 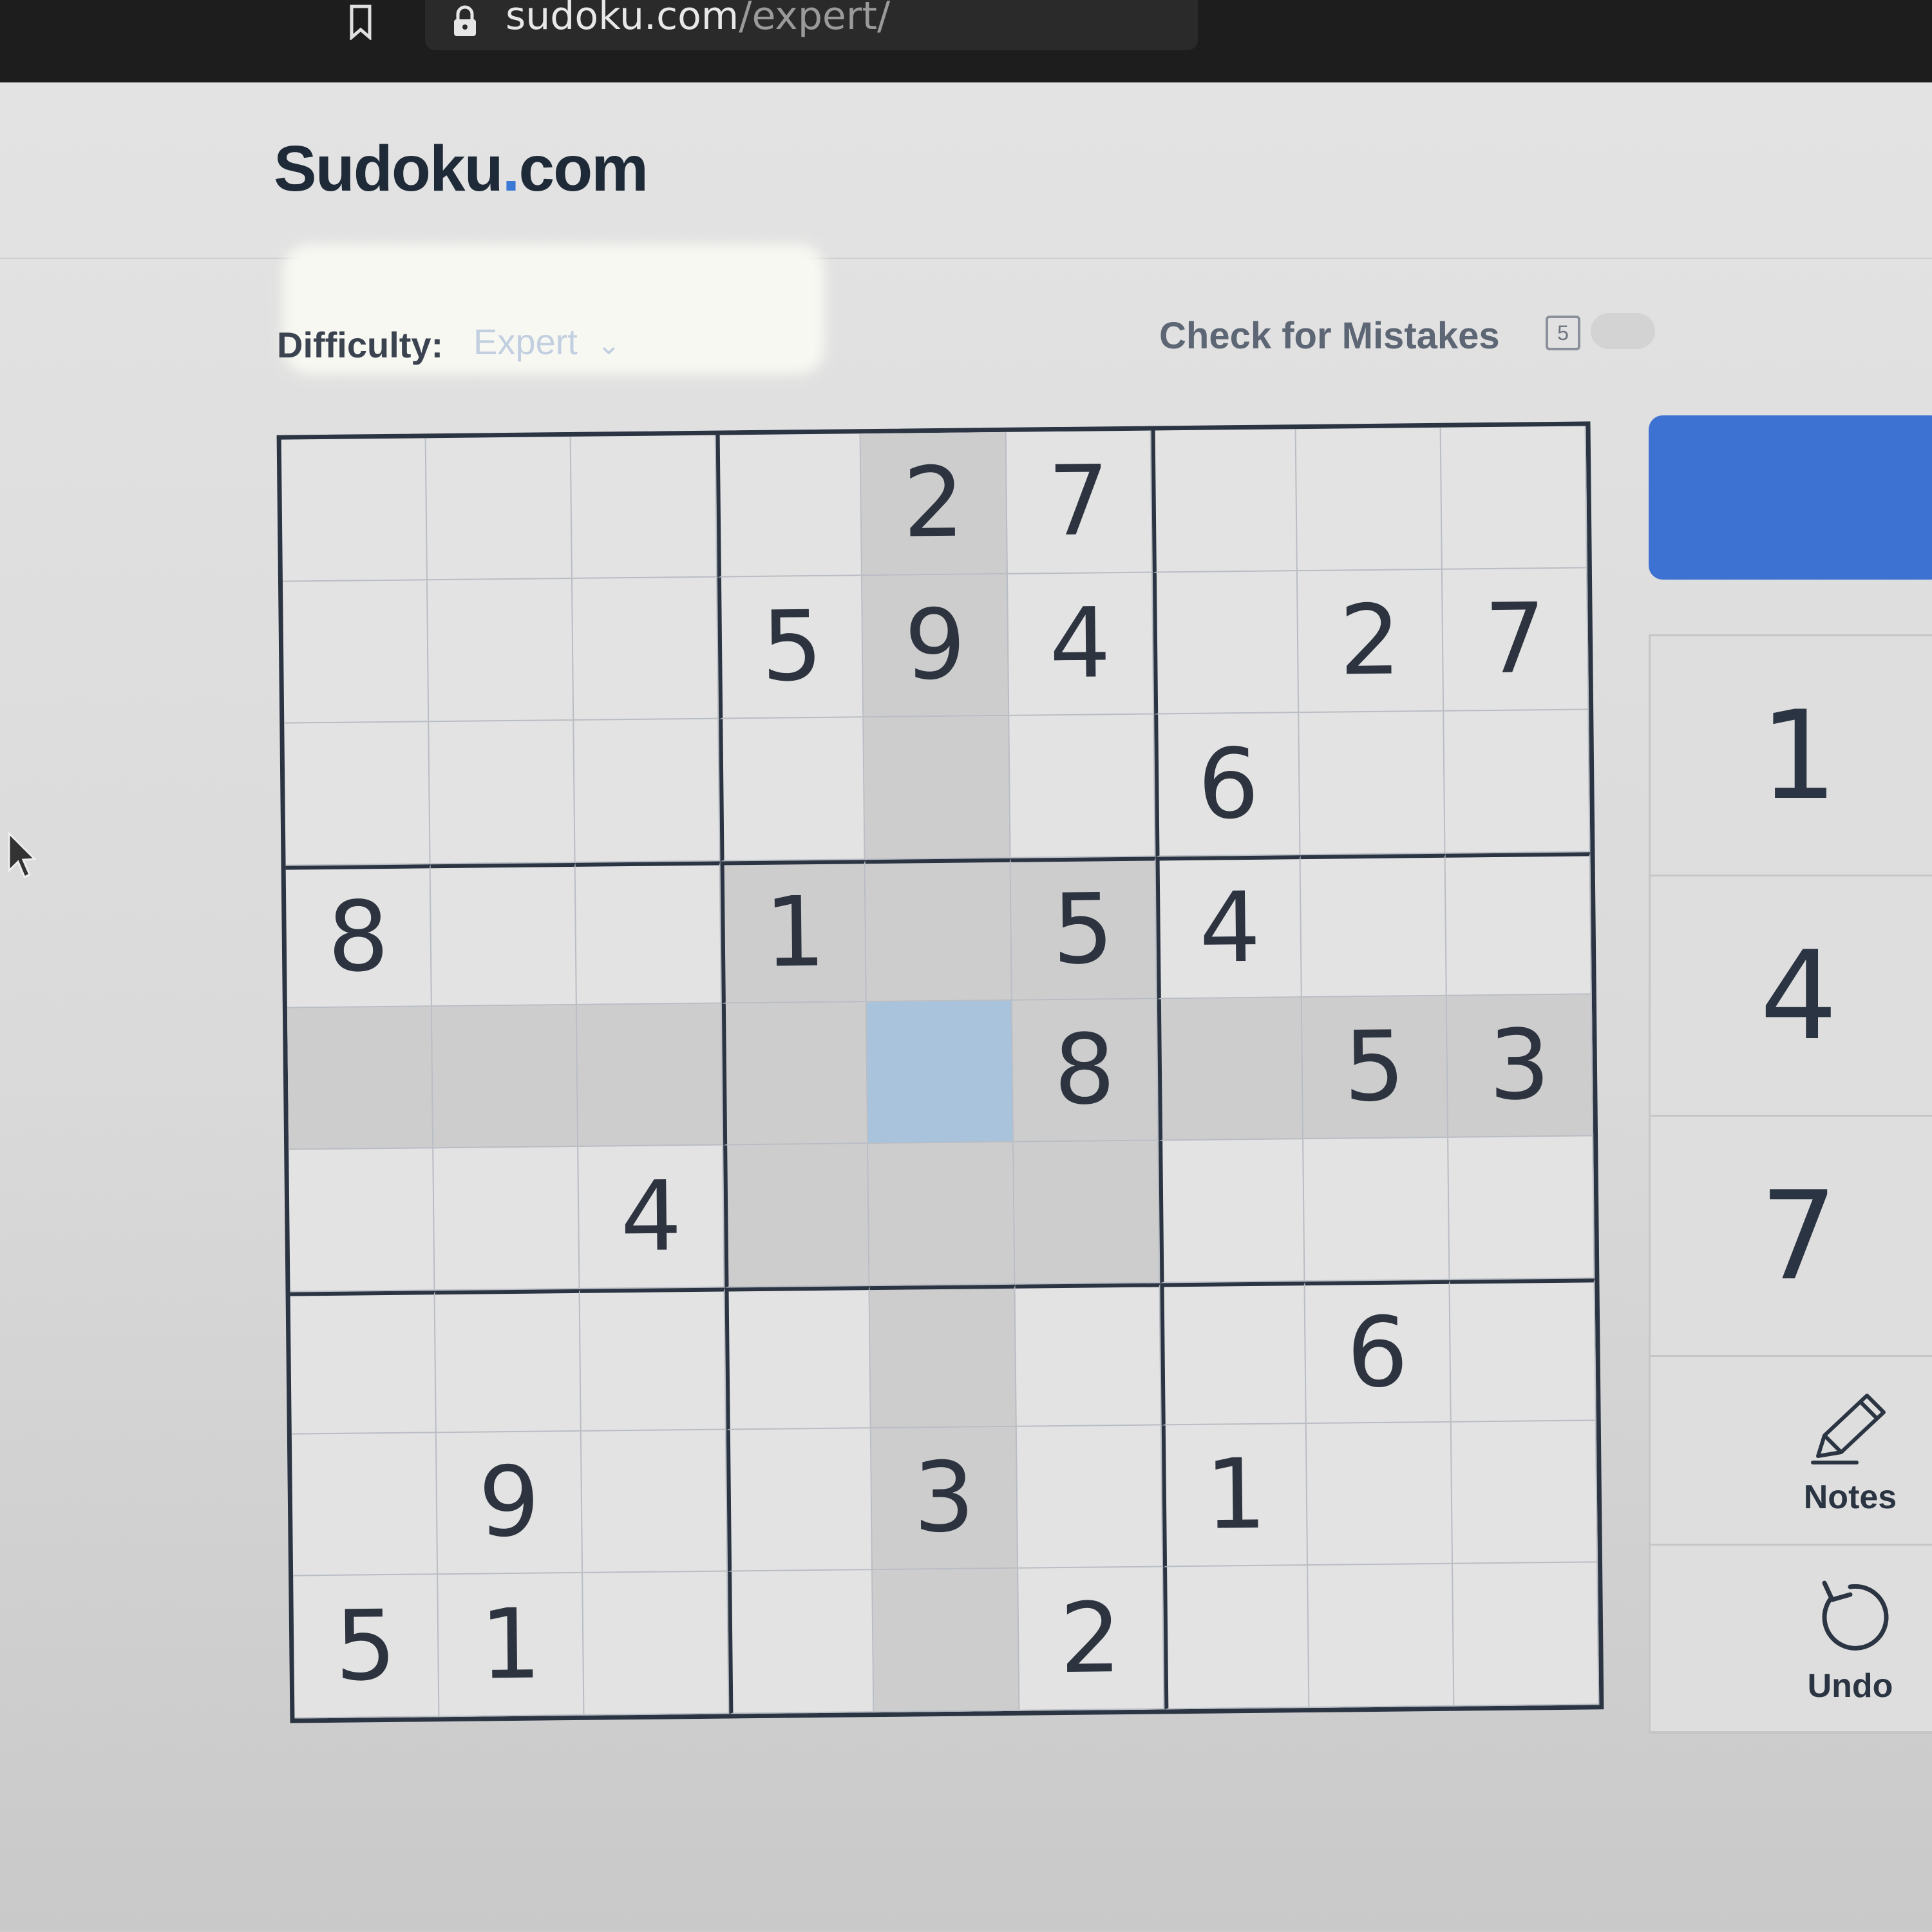 I want to click on notes-button: Notes, so click(x=1791, y=1451).